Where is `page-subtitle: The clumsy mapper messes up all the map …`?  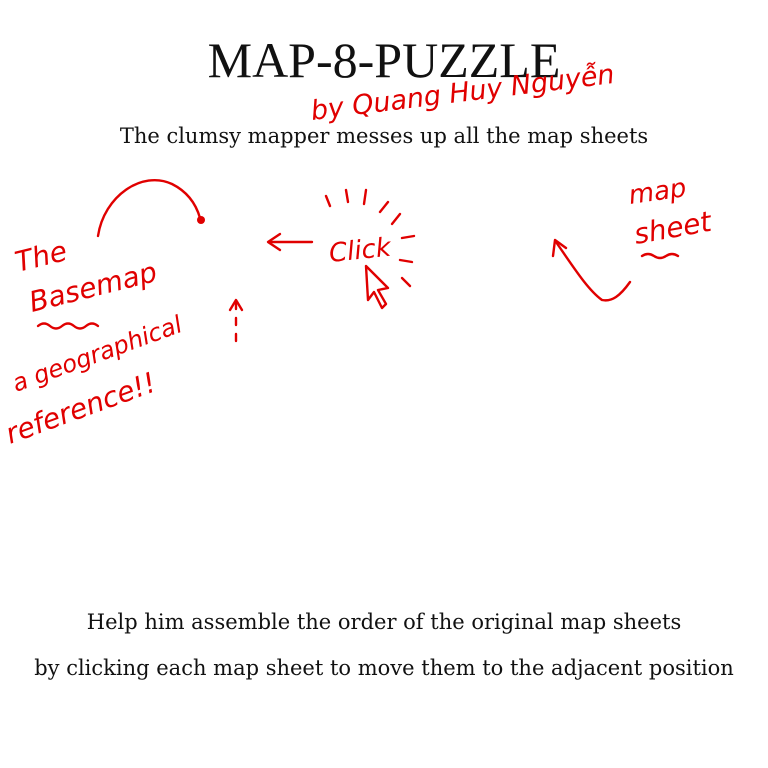 page-subtitle: The clumsy mapper messes up all the map … is located at coordinates (384, 136).